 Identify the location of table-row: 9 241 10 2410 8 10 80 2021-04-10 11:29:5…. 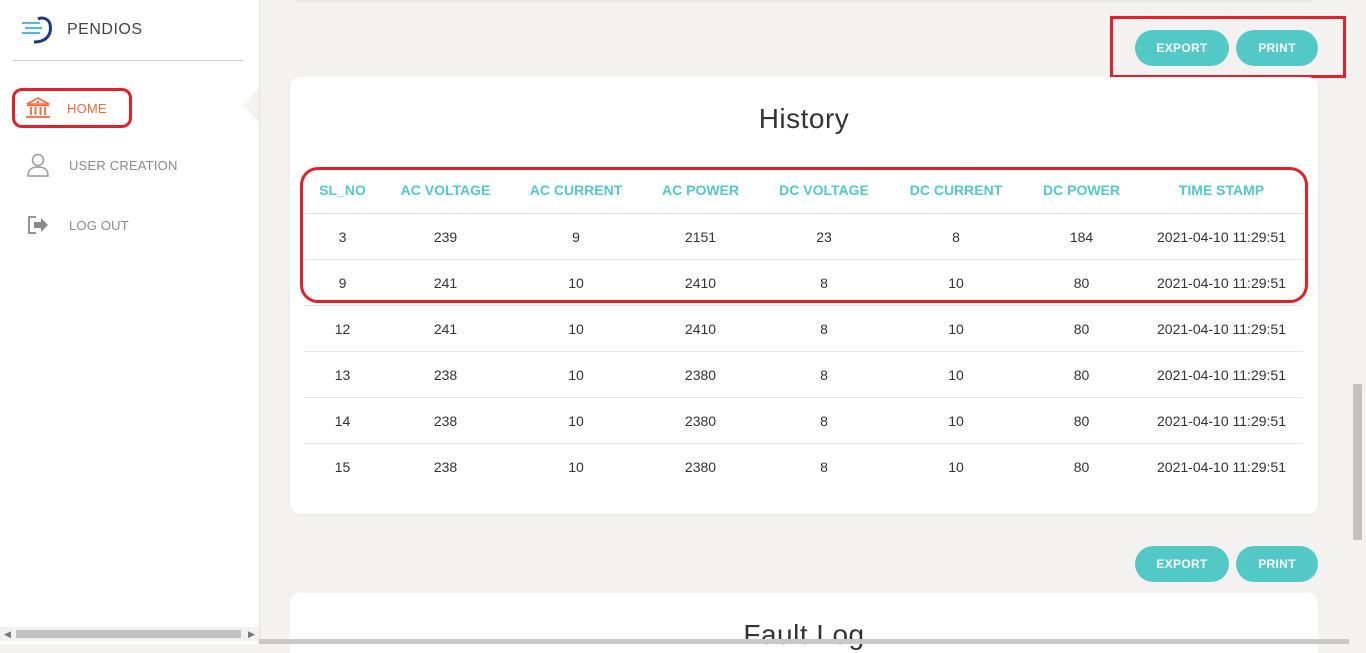
(803, 282).